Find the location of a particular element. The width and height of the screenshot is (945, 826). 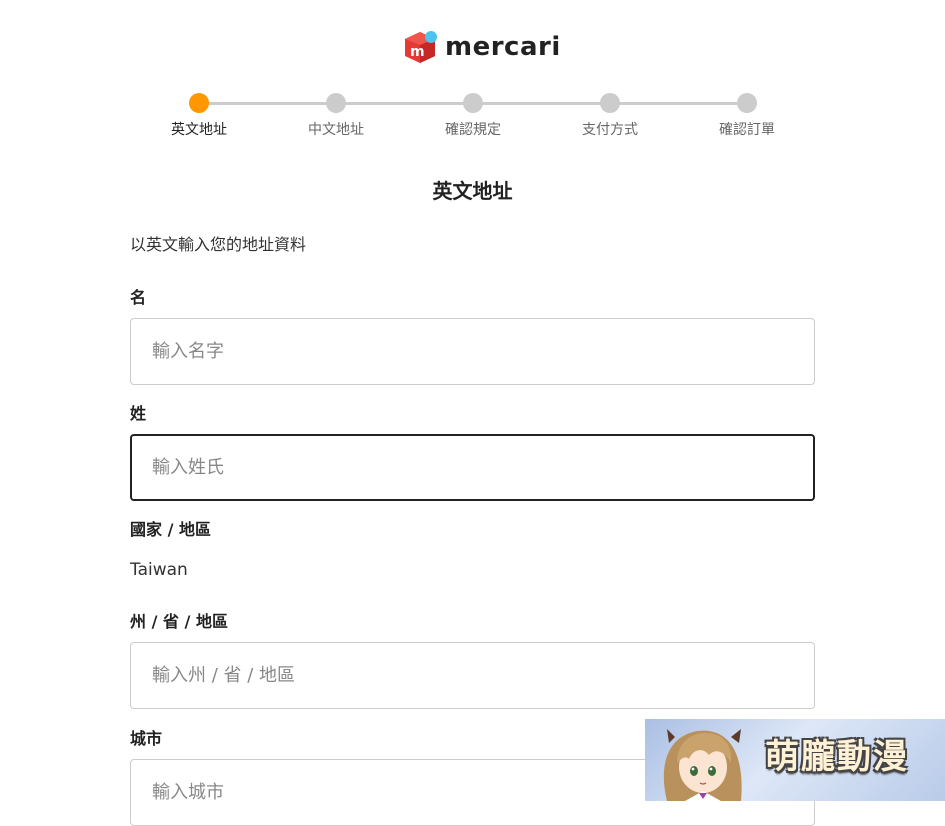

state-label: 州 / 省 / 地區 is located at coordinates (179, 621).